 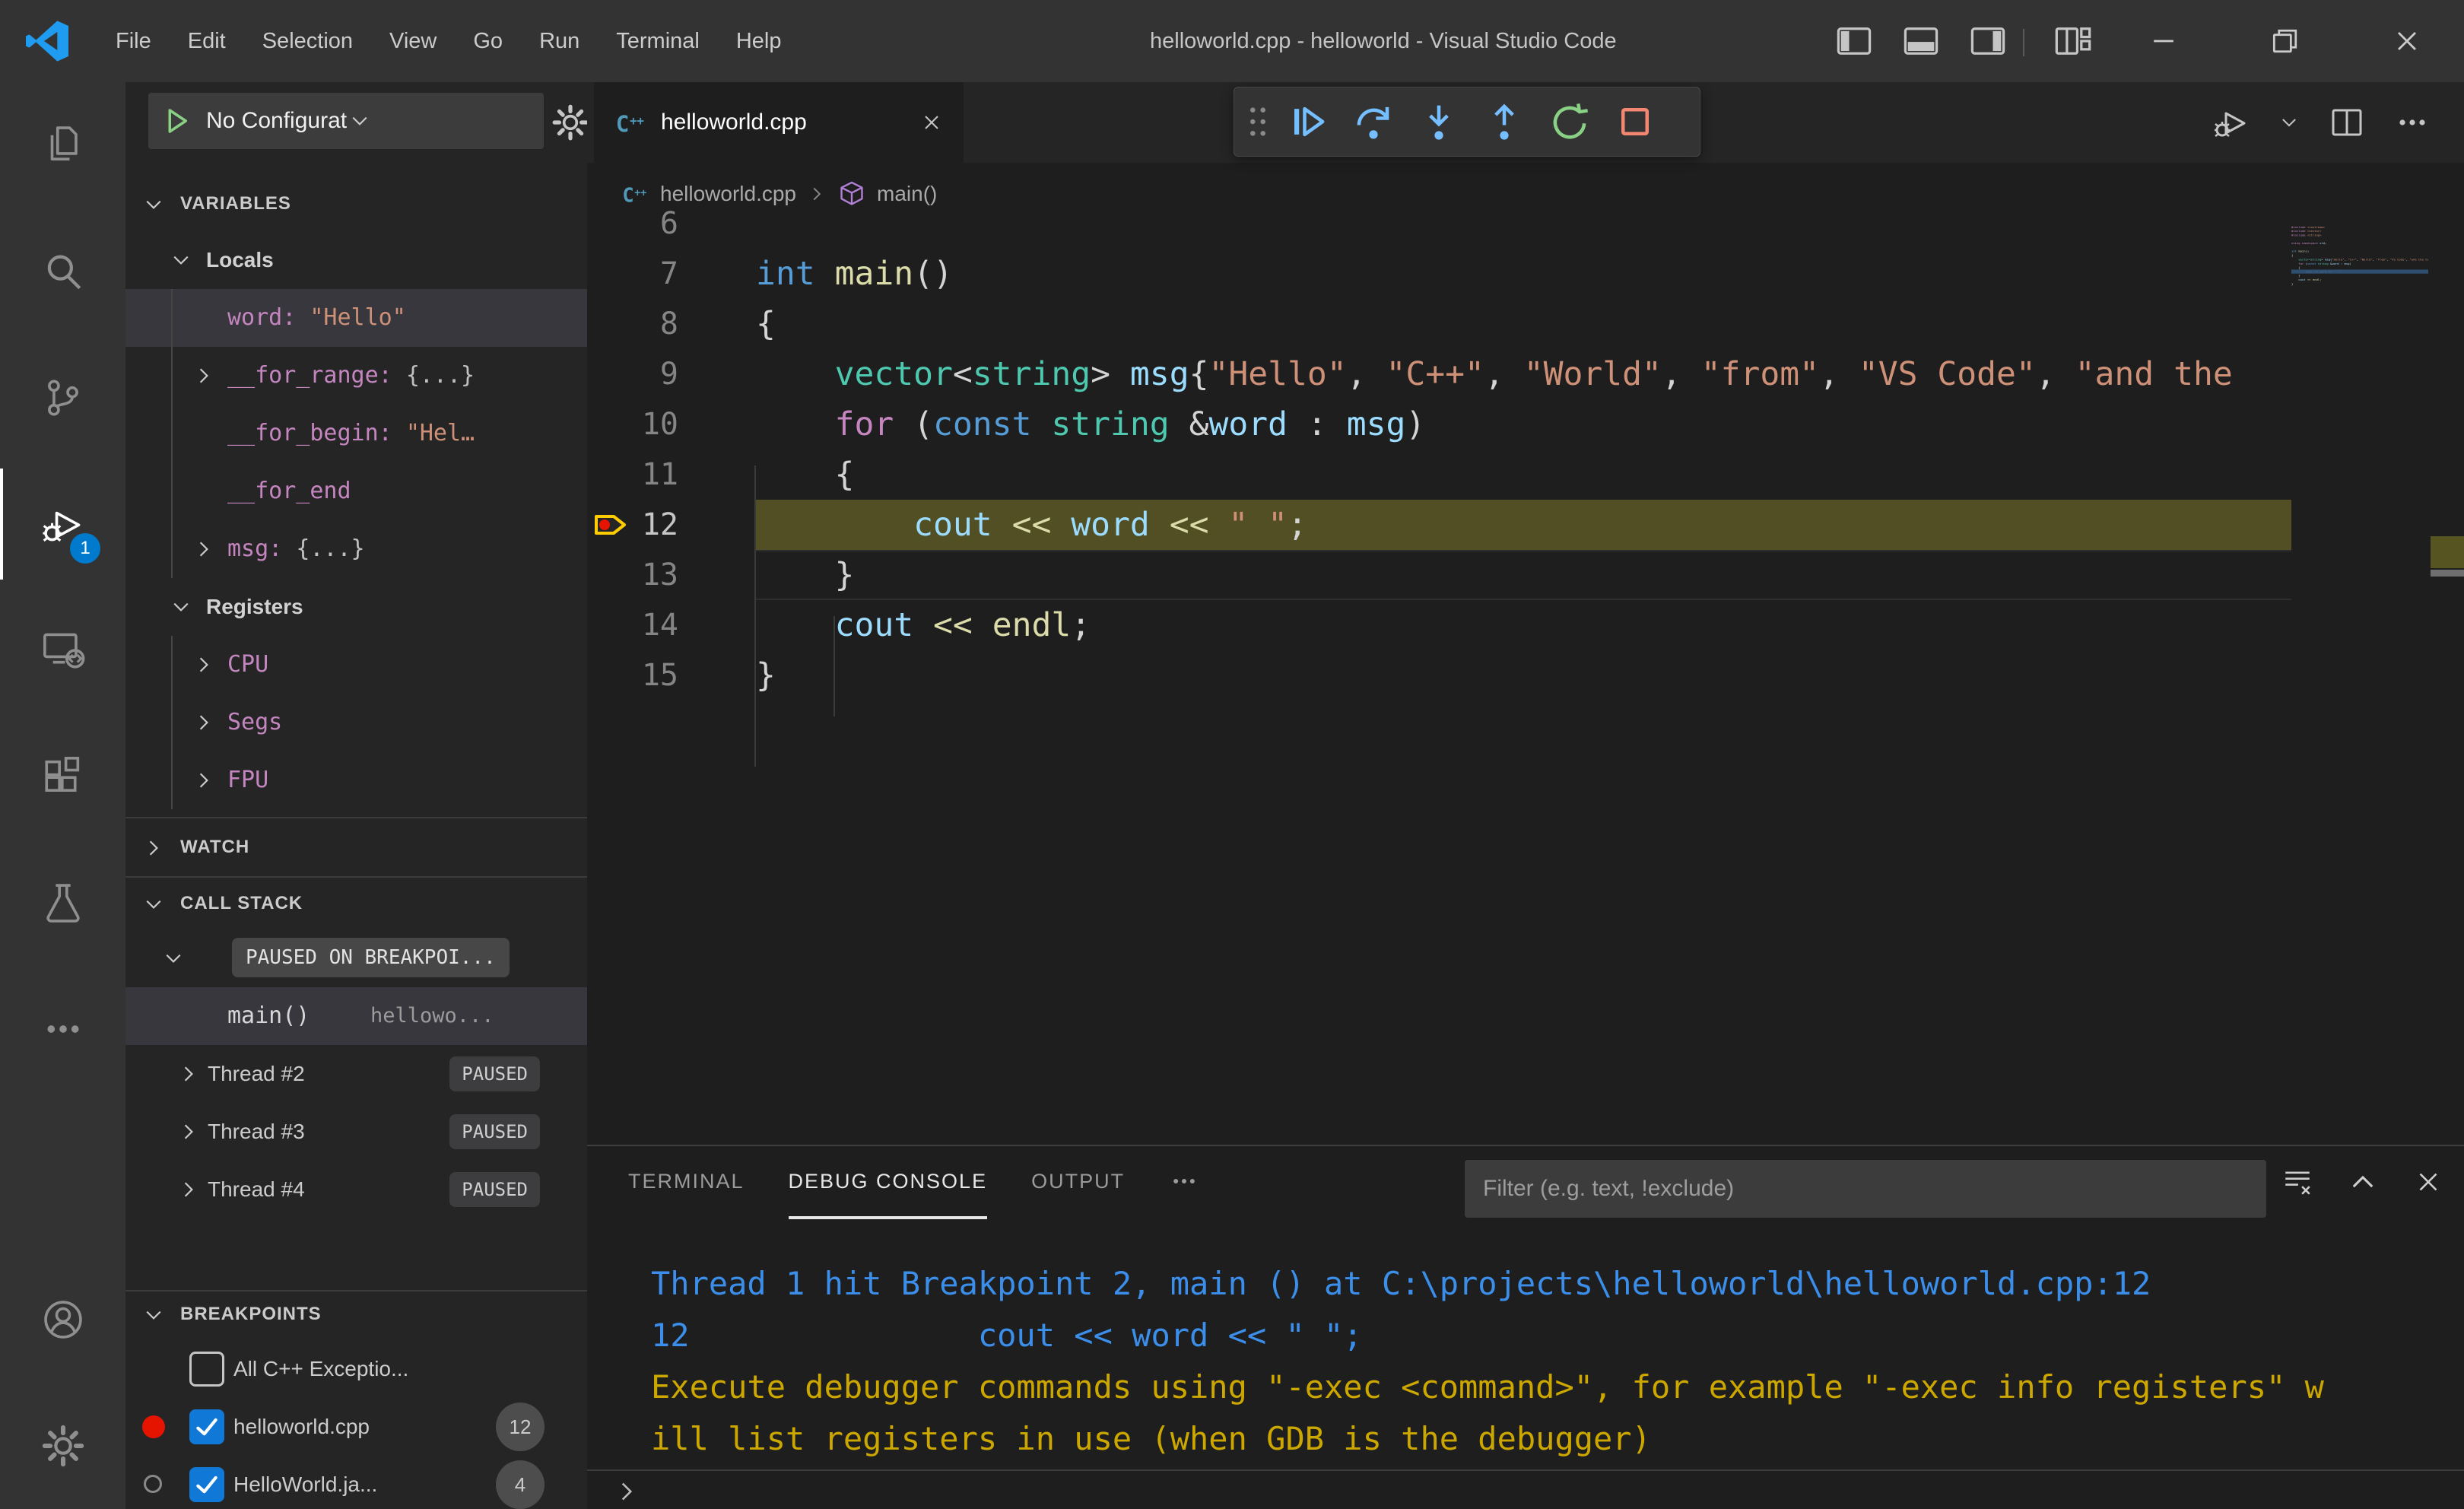 I want to click on menu-edit: Edit, so click(x=207, y=41).